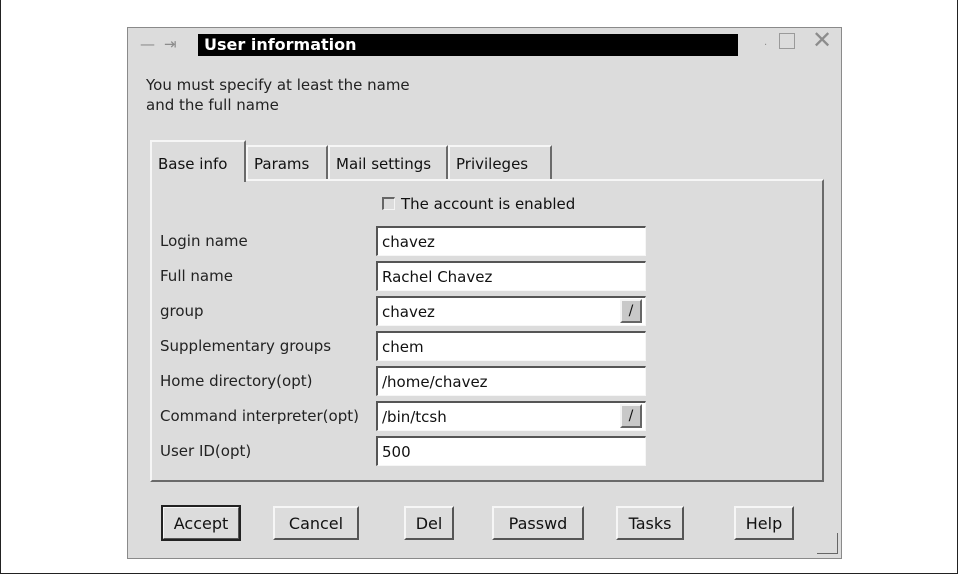 The width and height of the screenshot is (958, 575). Describe the element at coordinates (500, 162) in the screenshot. I see `tab-privileges: Privileges` at that location.